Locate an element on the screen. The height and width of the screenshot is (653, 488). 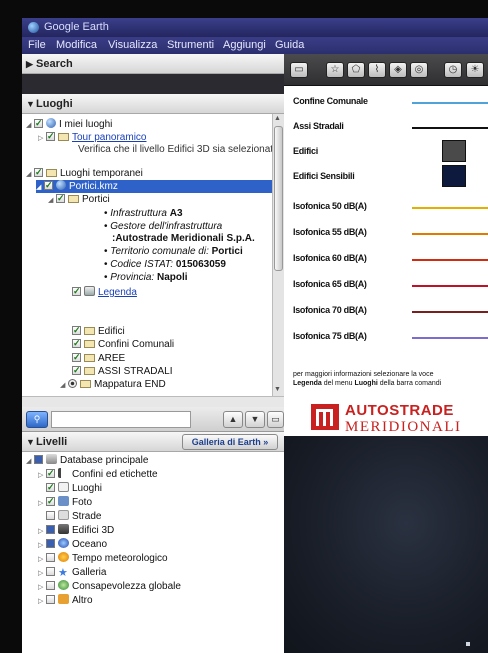
sun-button: ☀ is located at coordinates (475, 70).